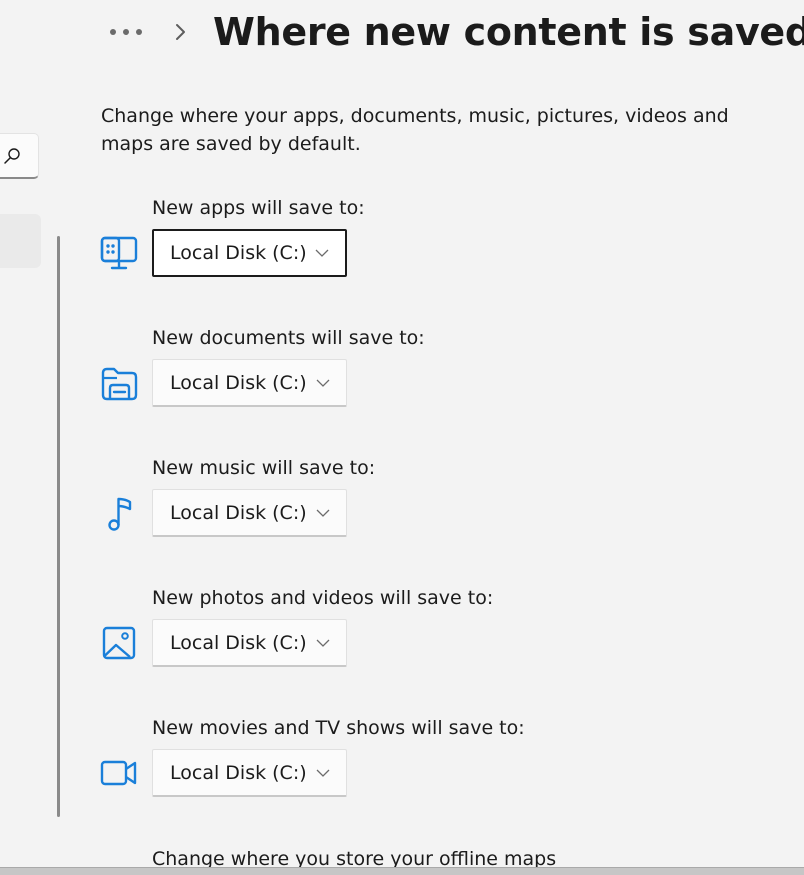  I want to click on chevron-right-icon, so click(180, 32).